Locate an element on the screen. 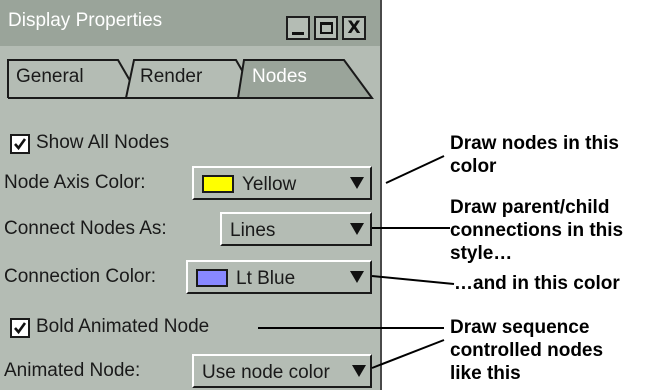  callout-node-color: Draw nodes in this color is located at coordinates (534, 155).